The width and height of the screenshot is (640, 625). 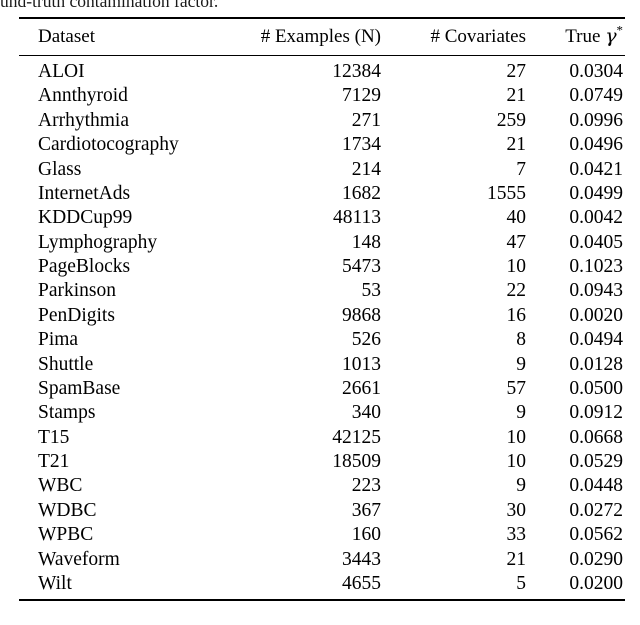 What do you see at coordinates (322, 70) in the screenshot?
I see `table-row: ALOI 12384 27 0.0304` at bounding box center [322, 70].